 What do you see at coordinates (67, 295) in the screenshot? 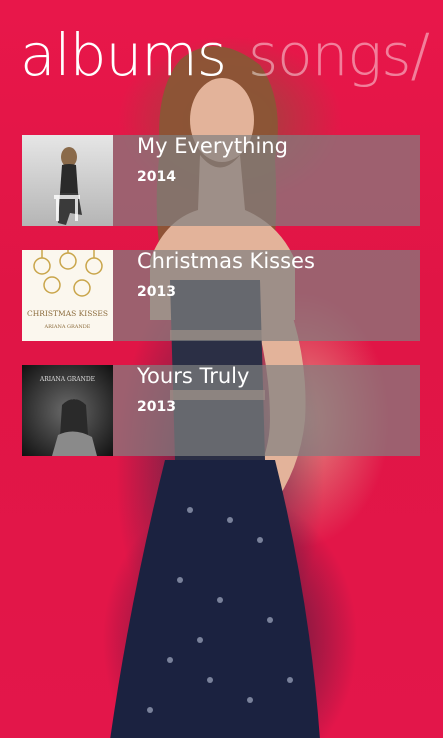
I see `album-cover-christmas-kisses: CHRISTMAS KISSES ARIANA GRANDE` at bounding box center [67, 295].